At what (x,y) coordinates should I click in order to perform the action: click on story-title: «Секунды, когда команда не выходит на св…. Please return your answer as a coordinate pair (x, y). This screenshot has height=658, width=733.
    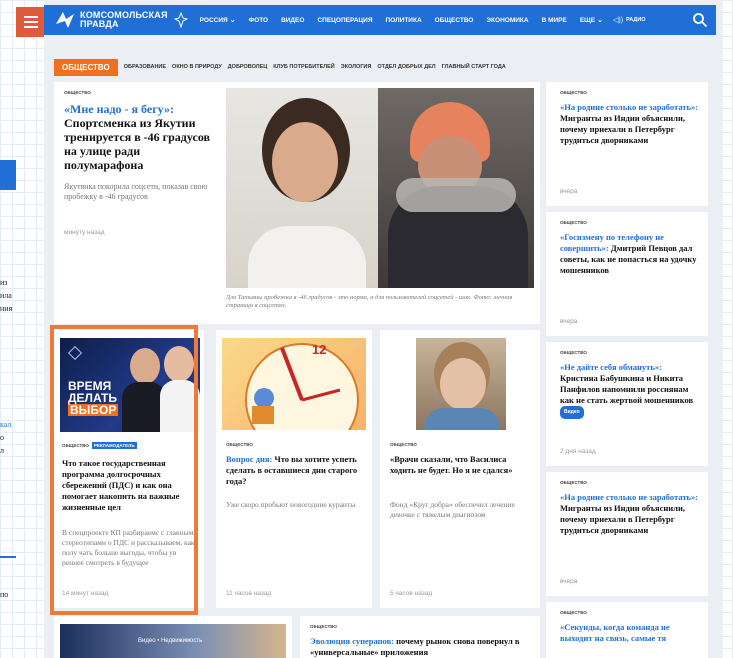
    Looking at the image, I should click on (630, 633).